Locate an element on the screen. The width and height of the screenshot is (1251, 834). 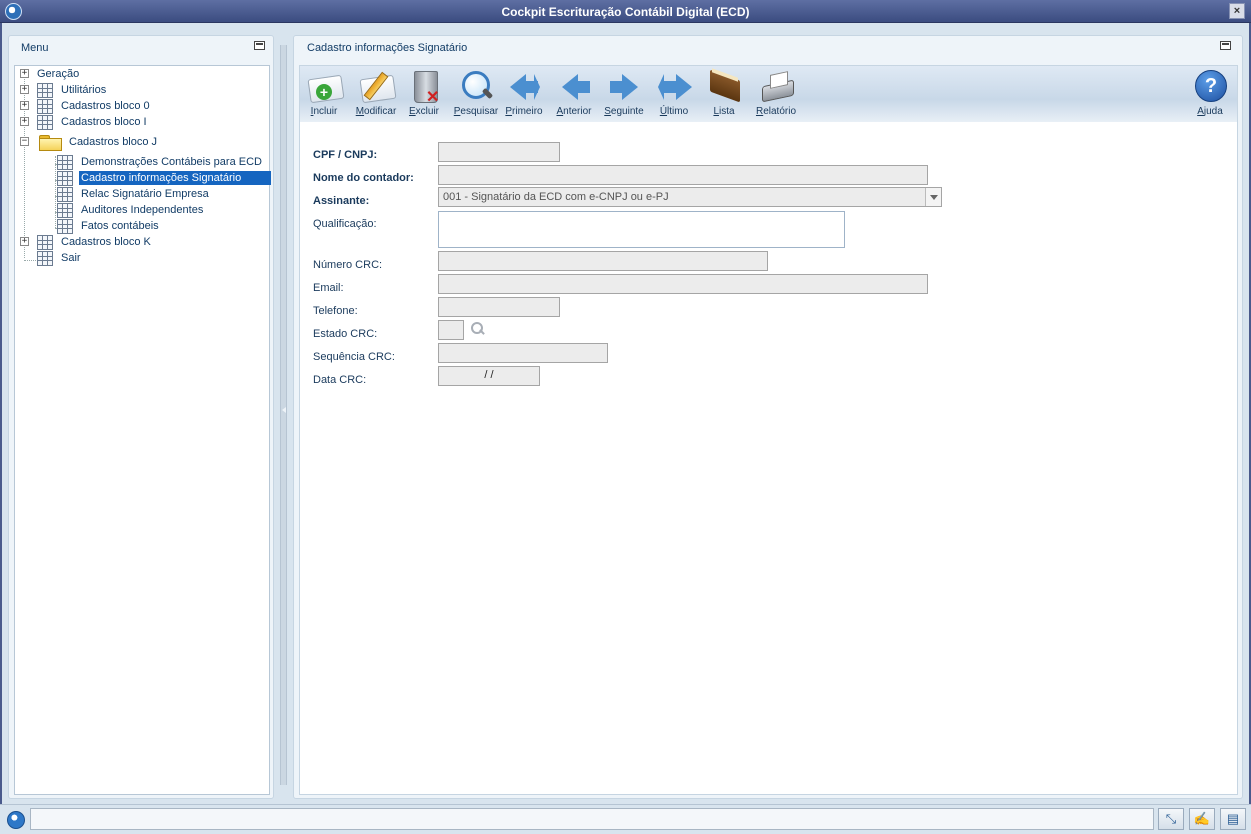
resize-arrow-button: ⤡ is located at coordinates (1171, 819).